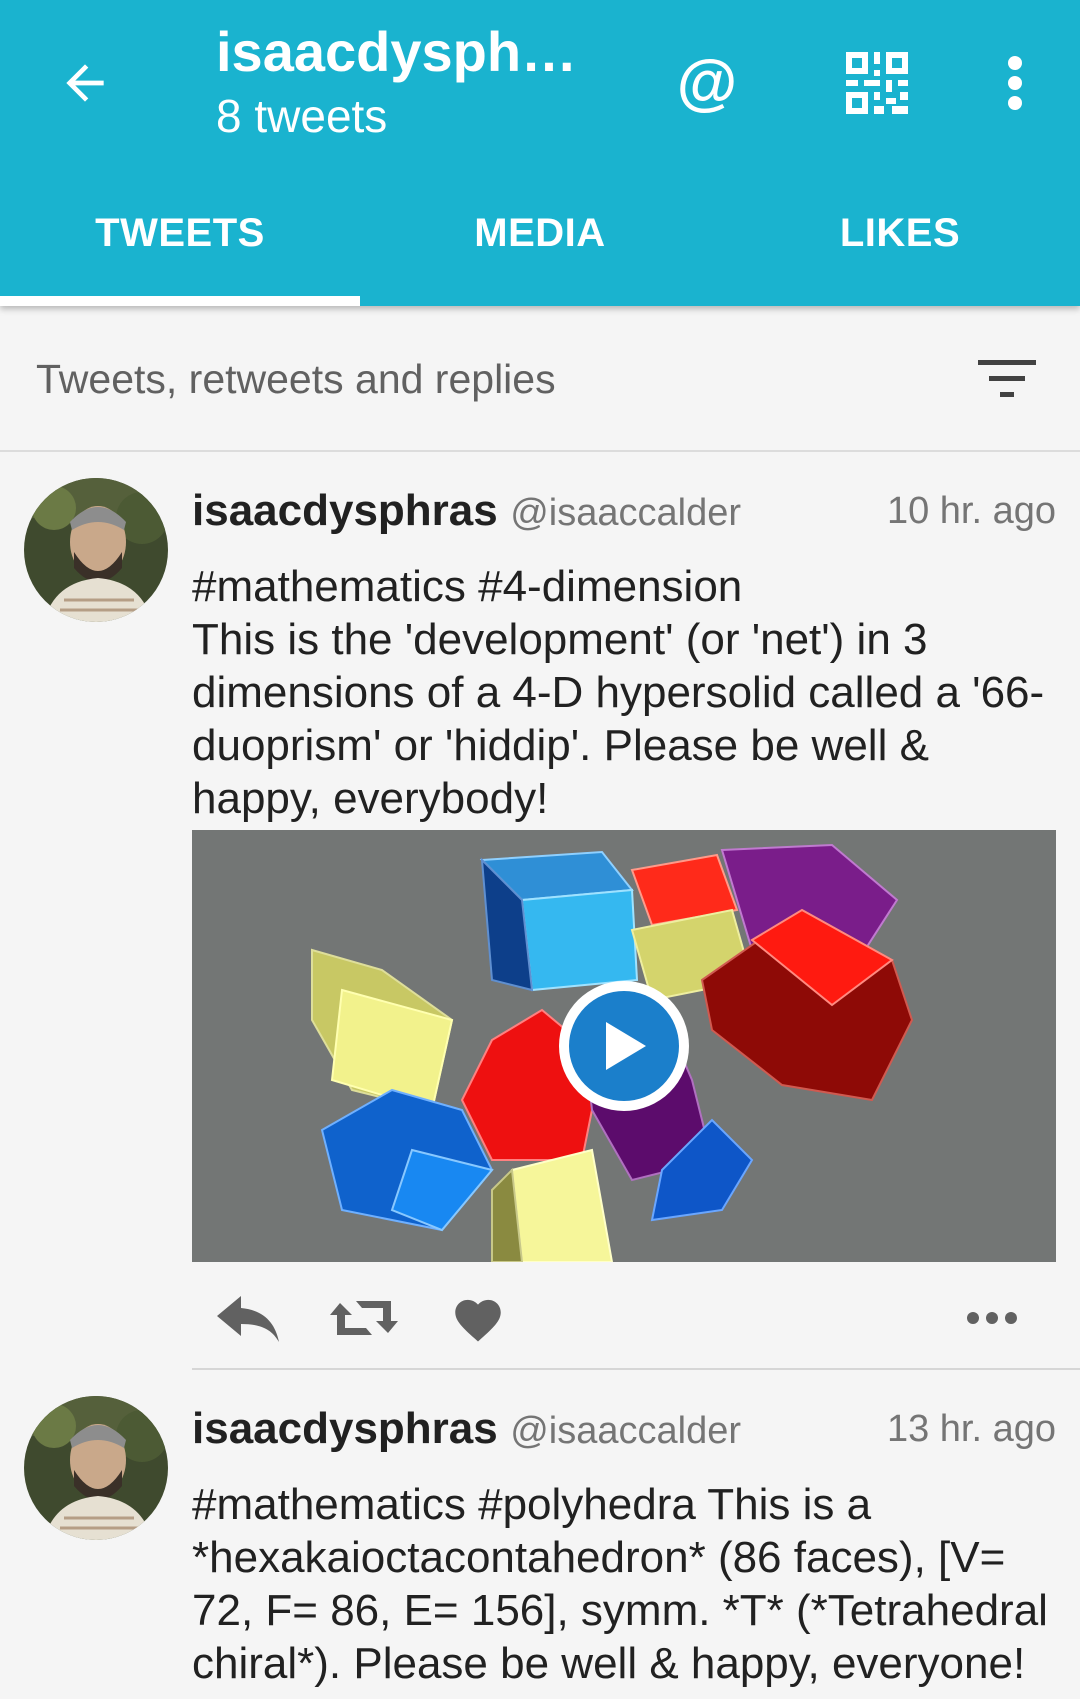 The height and width of the screenshot is (1699, 1080). I want to click on like-heart-icon, so click(478, 1320).